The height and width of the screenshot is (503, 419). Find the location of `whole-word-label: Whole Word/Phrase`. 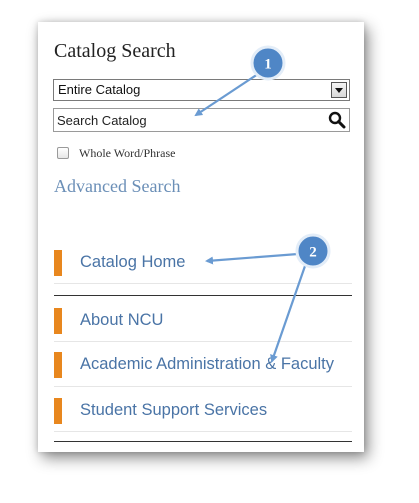

whole-word-label: Whole Word/Phrase is located at coordinates (127, 153).